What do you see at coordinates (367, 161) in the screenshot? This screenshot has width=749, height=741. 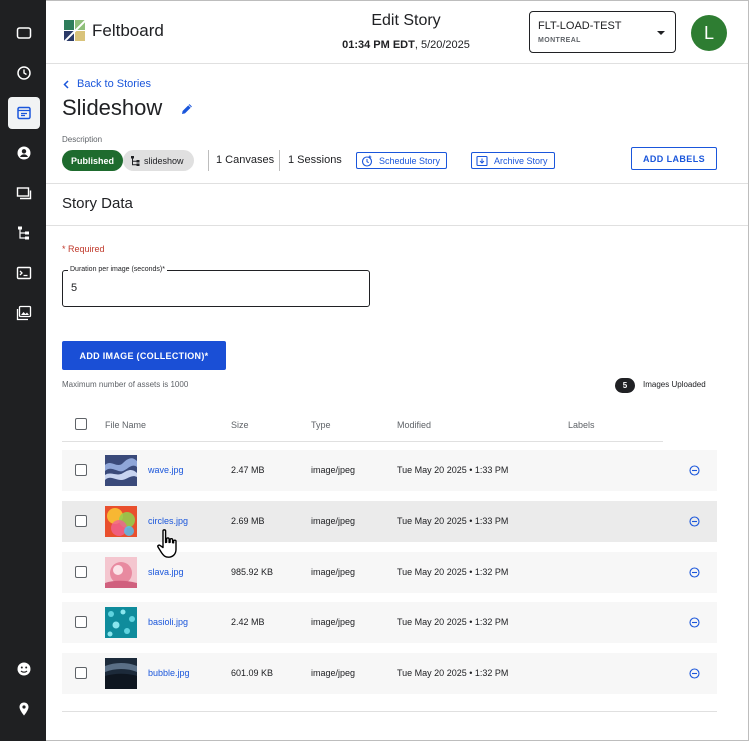 I see `schedule-clock-icon` at bounding box center [367, 161].